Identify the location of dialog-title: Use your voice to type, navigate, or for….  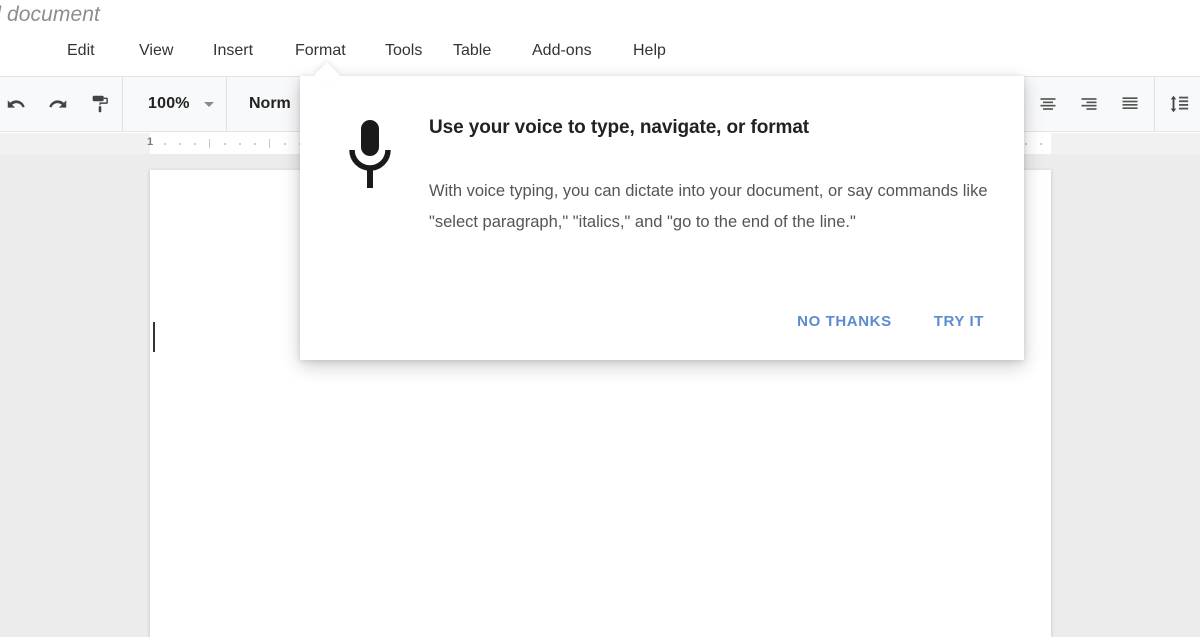
(619, 127).